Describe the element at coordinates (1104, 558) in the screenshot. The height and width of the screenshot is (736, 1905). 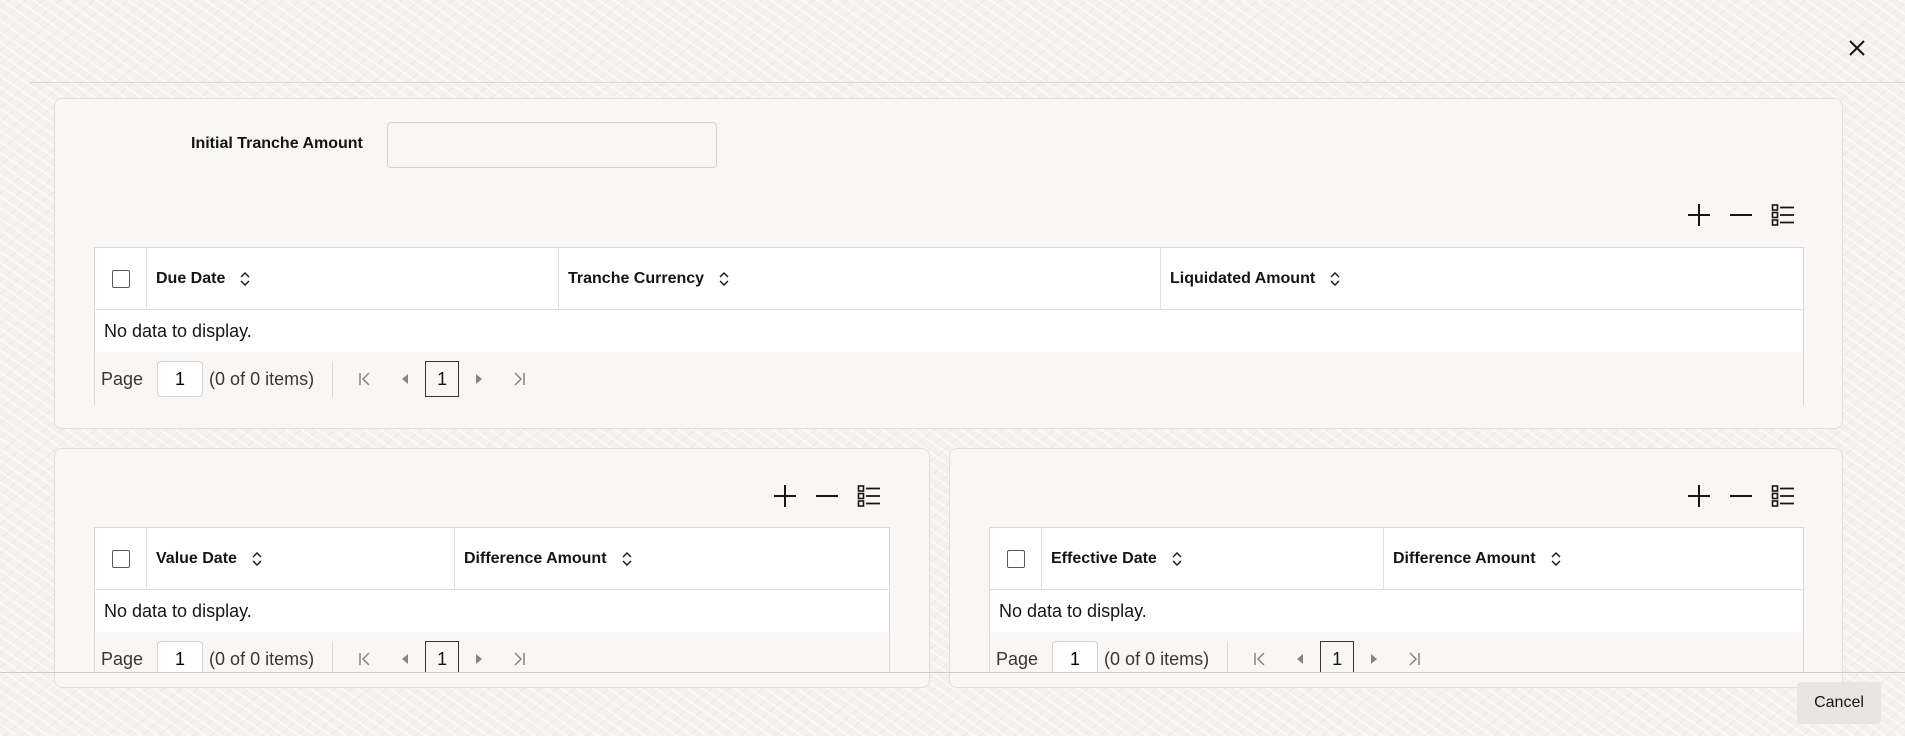
I see `column-label: Effective Date` at that location.